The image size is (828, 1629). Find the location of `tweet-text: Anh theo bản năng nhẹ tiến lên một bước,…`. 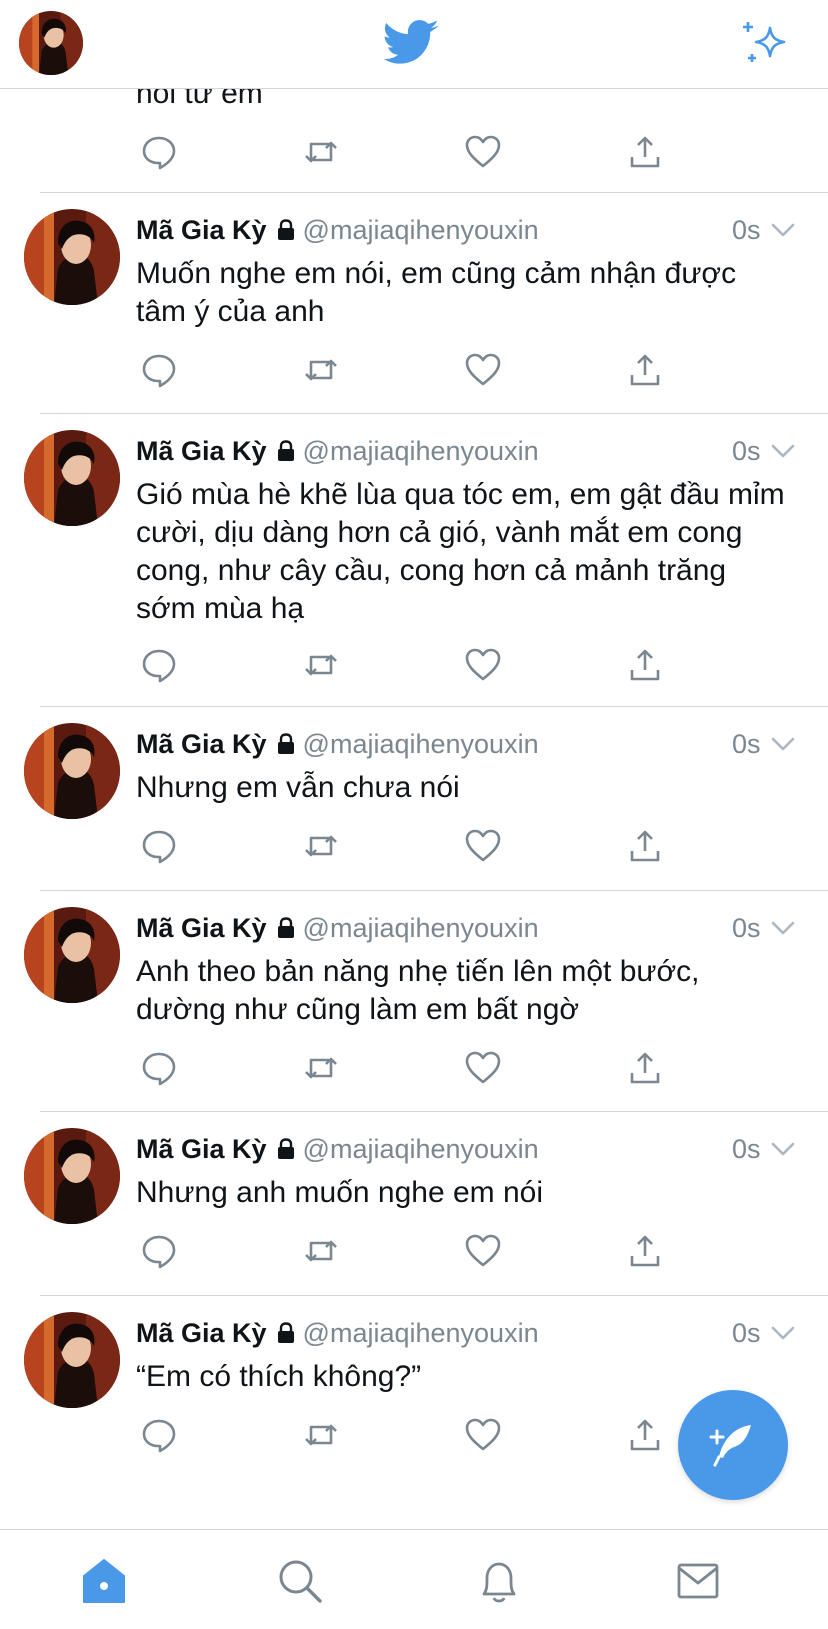

tweet-text: Anh theo bản năng nhẹ tiến lên một bước,… is located at coordinates (418, 990).